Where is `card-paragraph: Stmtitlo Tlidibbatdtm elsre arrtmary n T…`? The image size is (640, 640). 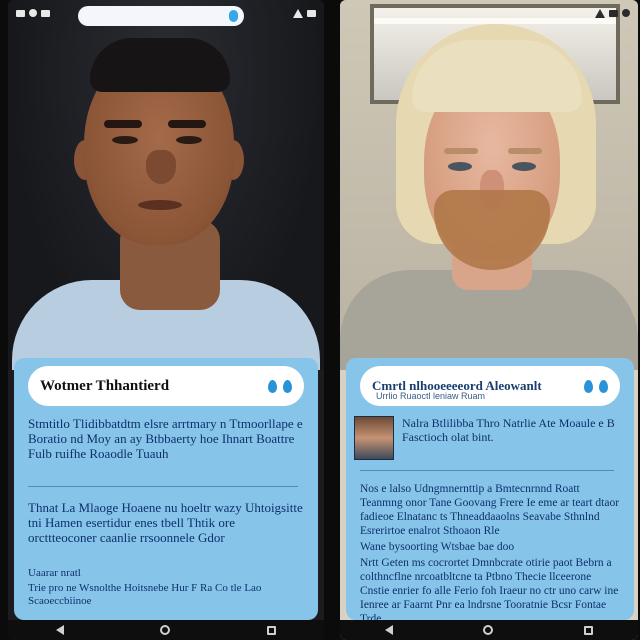 card-paragraph: Stmtitlo Tlidibbatdtm elsre arrtmary n T… is located at coordinates (165, 438).